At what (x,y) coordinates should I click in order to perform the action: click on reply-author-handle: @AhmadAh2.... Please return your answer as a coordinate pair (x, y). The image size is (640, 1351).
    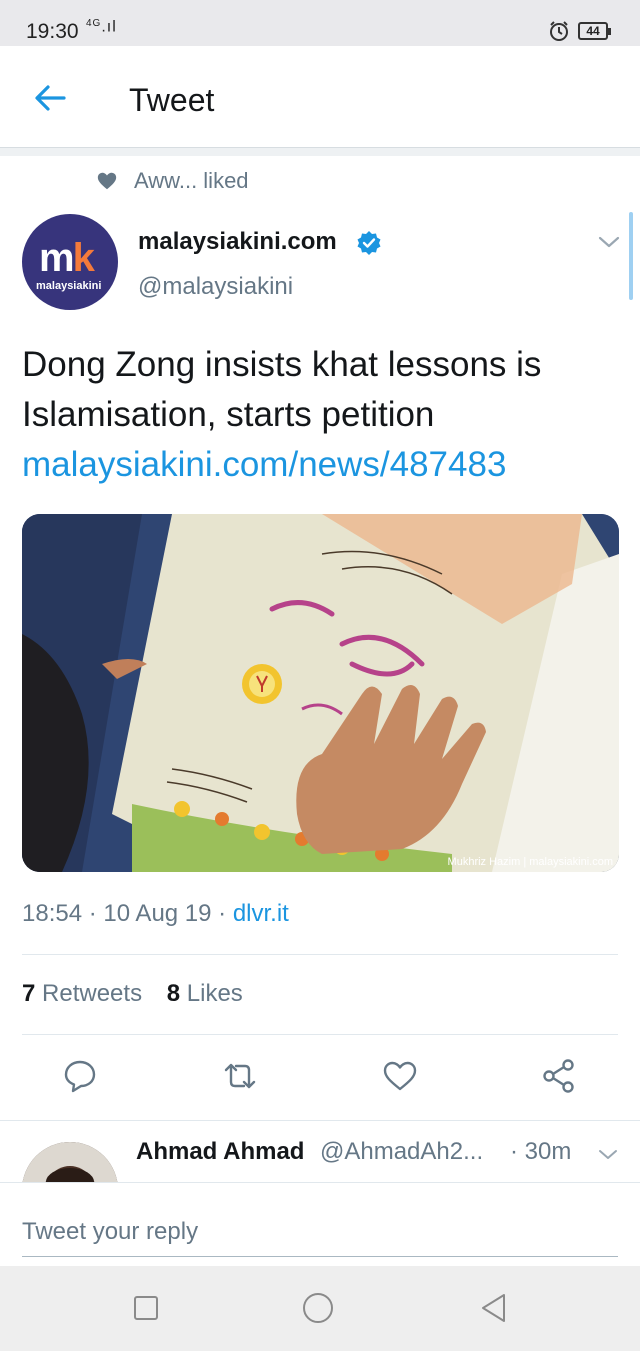
    Looking at the image, I should click on (401, 1152).